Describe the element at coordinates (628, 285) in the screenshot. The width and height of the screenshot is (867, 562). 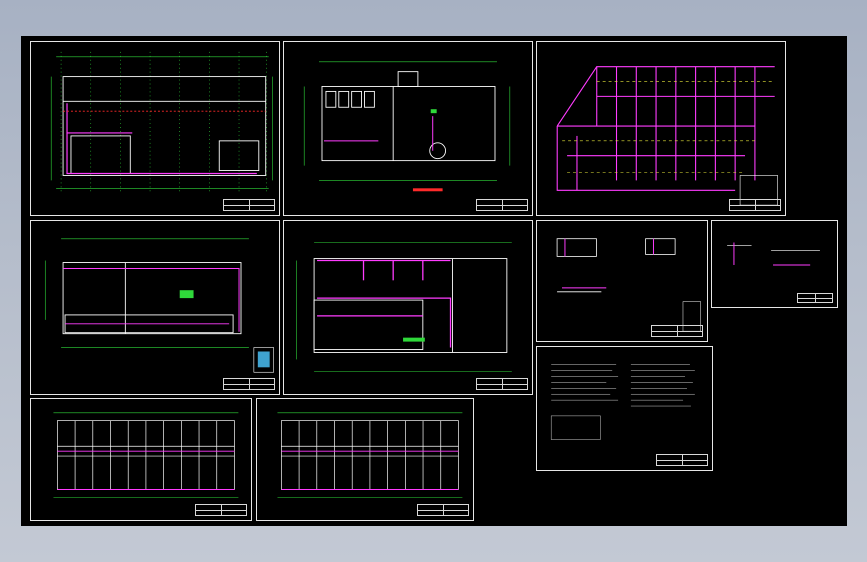
I see `sheet-detail-drawing` at that location.